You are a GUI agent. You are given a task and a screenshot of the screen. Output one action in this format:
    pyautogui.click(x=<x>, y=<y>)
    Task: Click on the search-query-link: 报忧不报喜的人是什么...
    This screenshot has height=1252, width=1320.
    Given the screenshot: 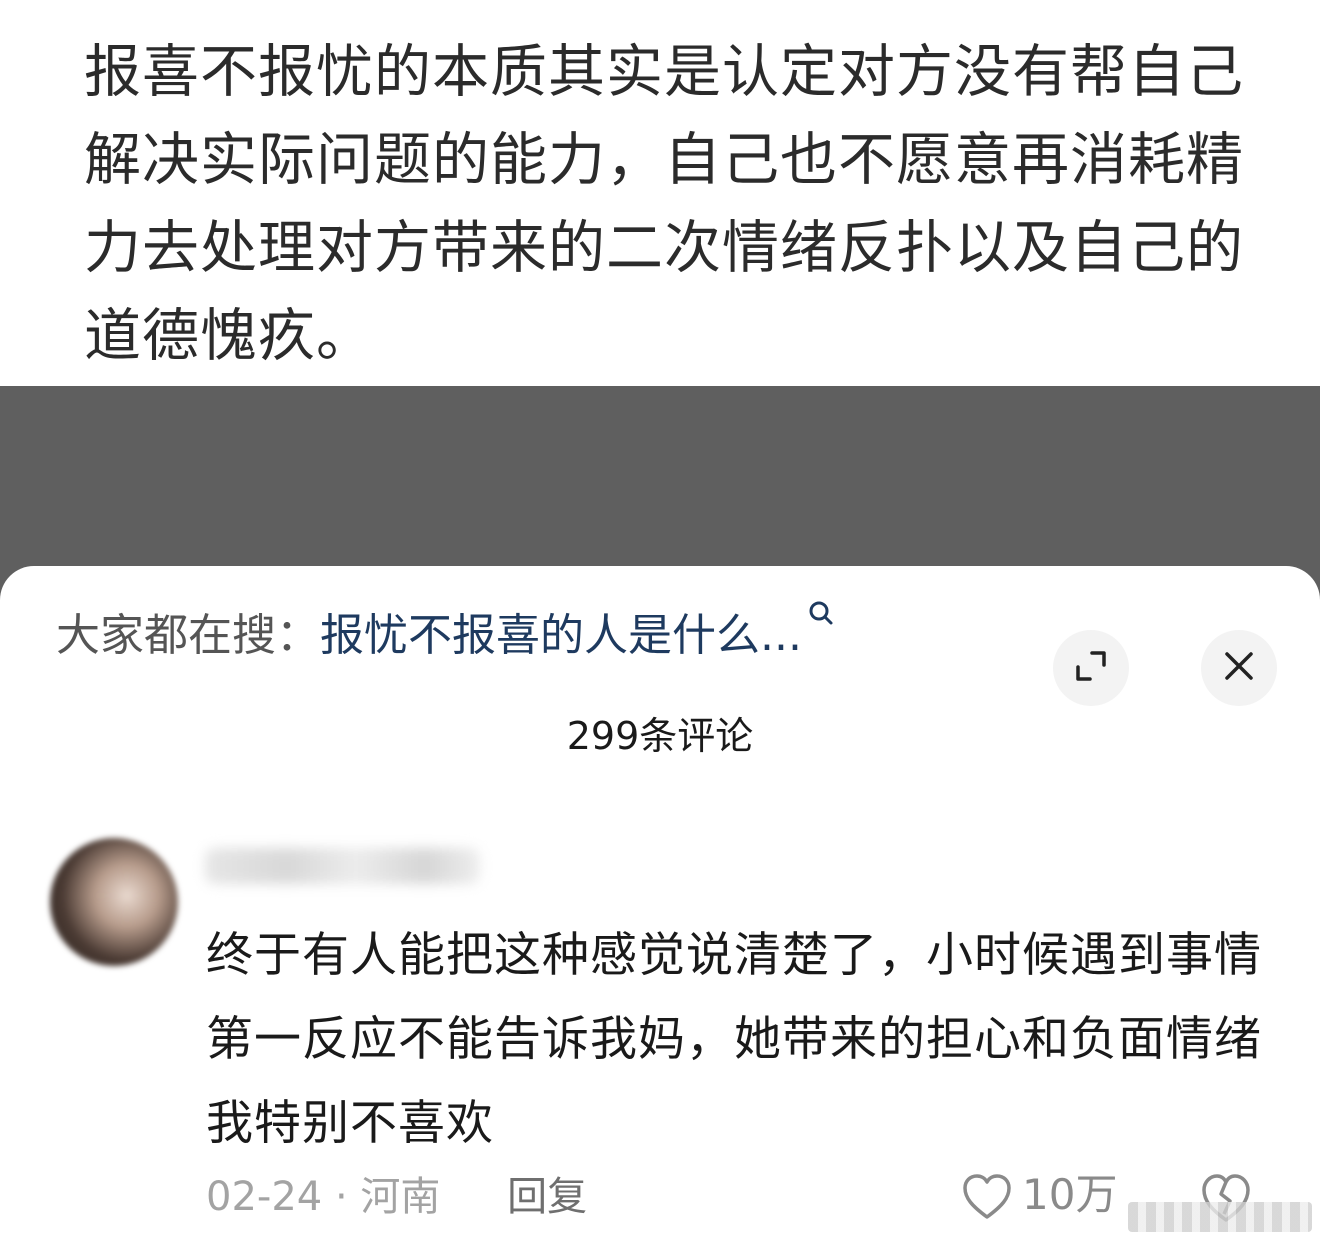 What is the action you would take?
    pyautogui.click(x=561, y=635)
    